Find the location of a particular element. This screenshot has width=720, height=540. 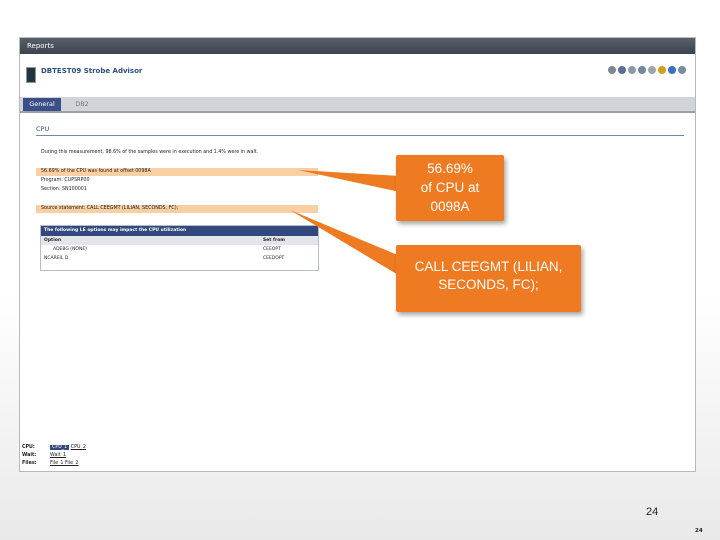

slide-page-number: 24 is located at coordinates (652, 512).